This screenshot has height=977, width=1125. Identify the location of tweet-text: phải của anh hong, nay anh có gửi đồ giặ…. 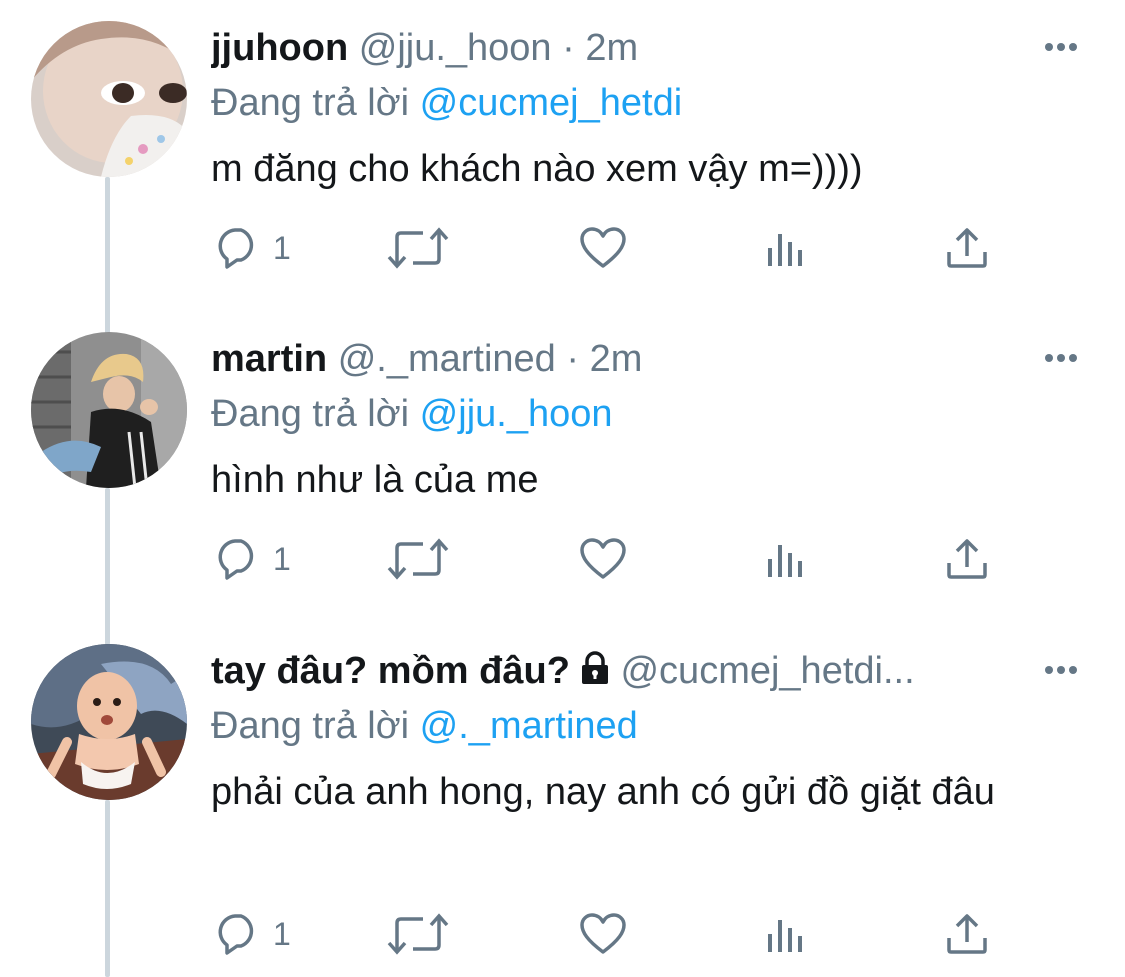
(603, 792).